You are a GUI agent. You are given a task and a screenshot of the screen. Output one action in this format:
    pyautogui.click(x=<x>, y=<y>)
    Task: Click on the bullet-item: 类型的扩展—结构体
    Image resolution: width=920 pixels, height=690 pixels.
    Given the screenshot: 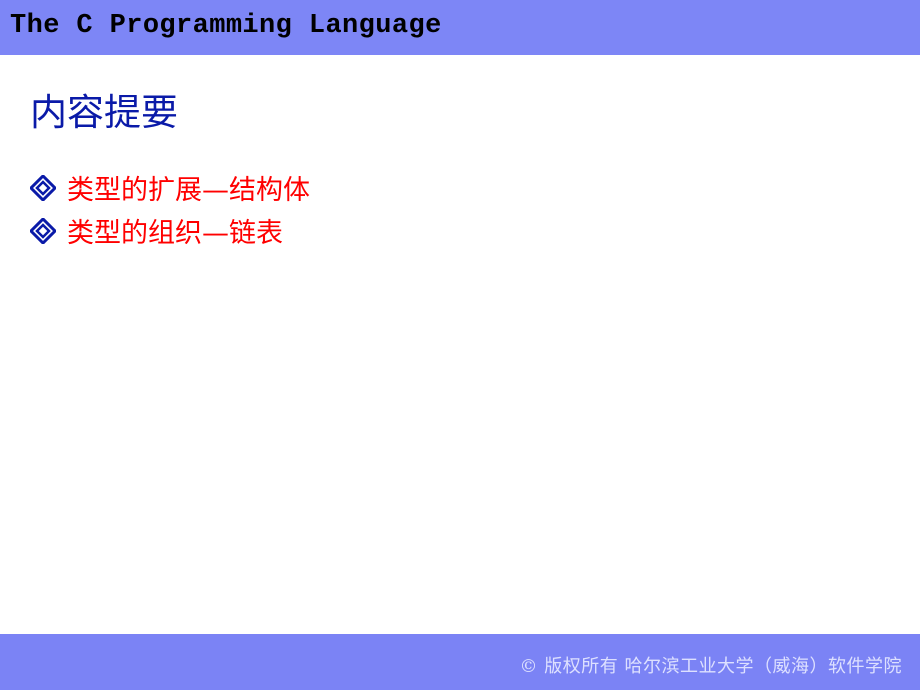 What is the action you would take?
    pyautogui.click(x=169, y=187)
    